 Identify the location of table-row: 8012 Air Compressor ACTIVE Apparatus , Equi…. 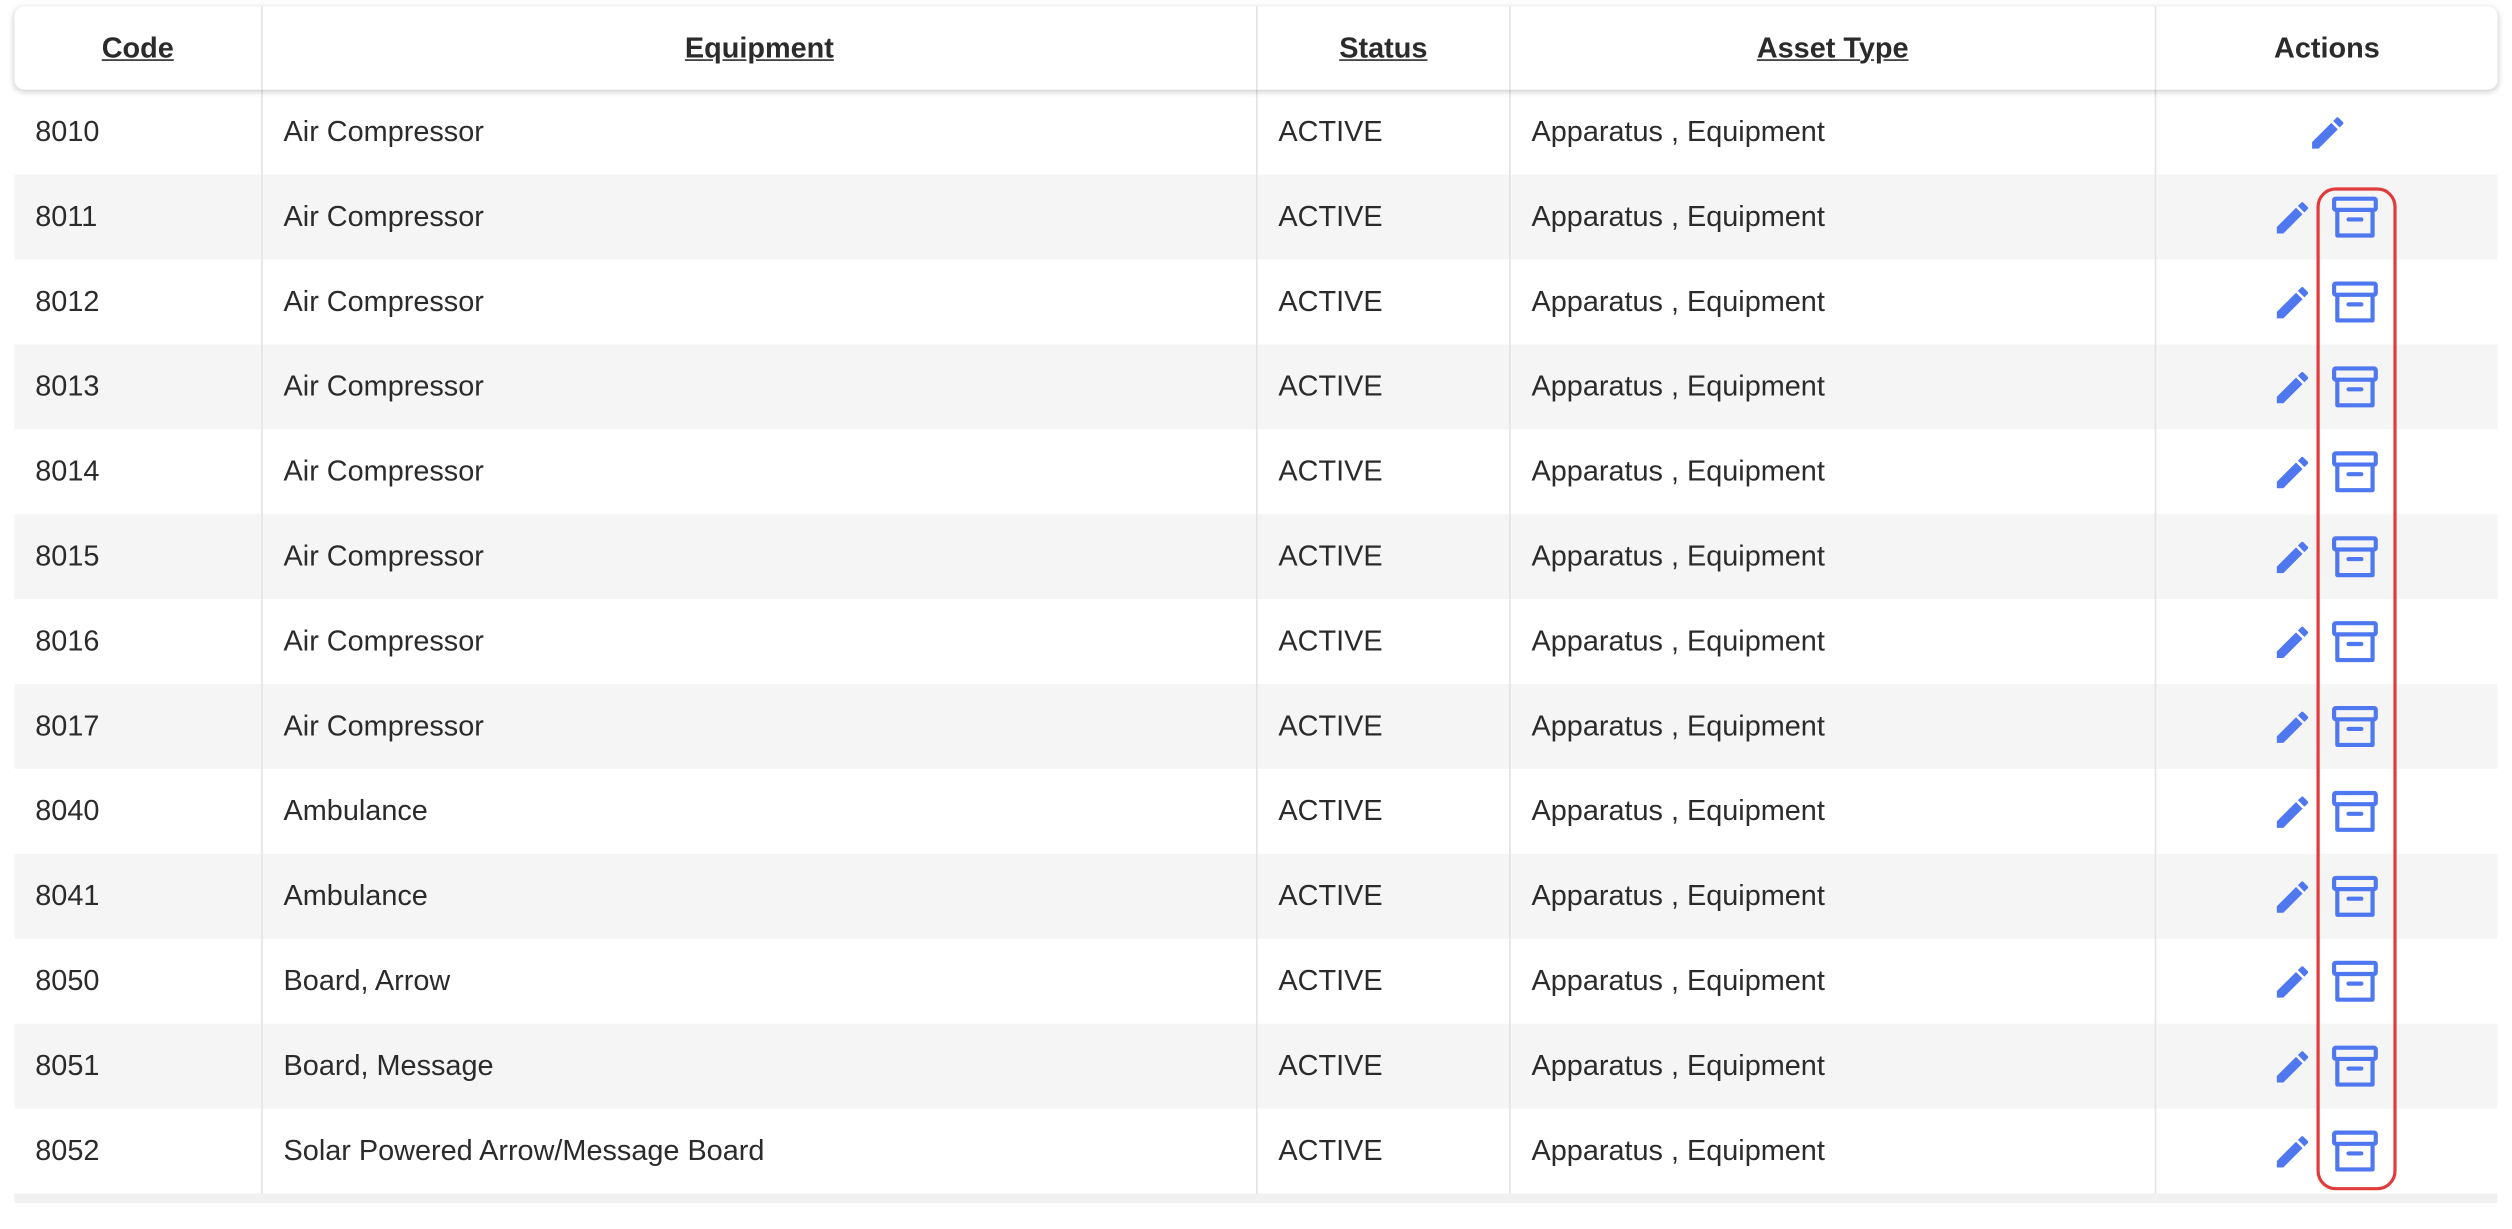
(1256, 302).